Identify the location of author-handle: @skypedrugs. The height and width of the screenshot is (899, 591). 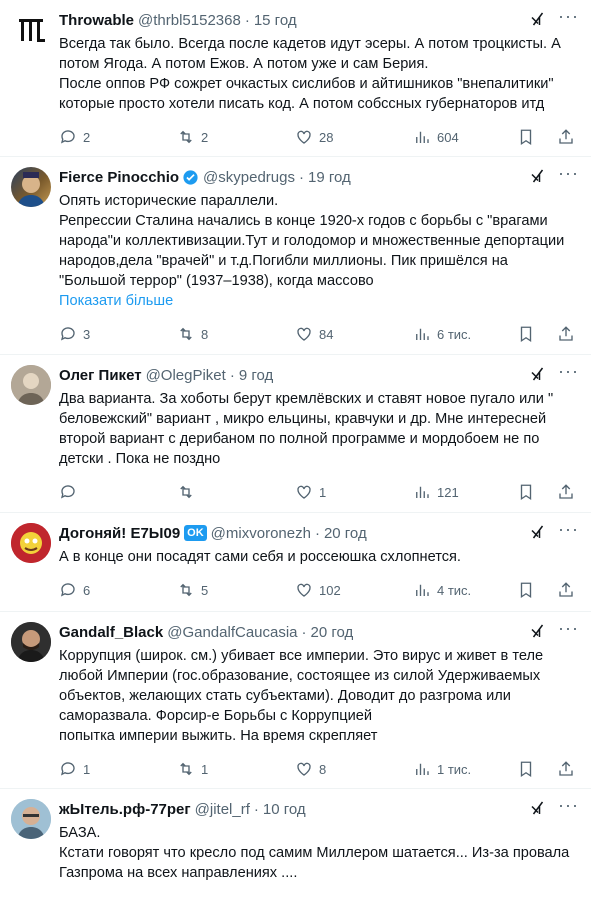
(249, 177).